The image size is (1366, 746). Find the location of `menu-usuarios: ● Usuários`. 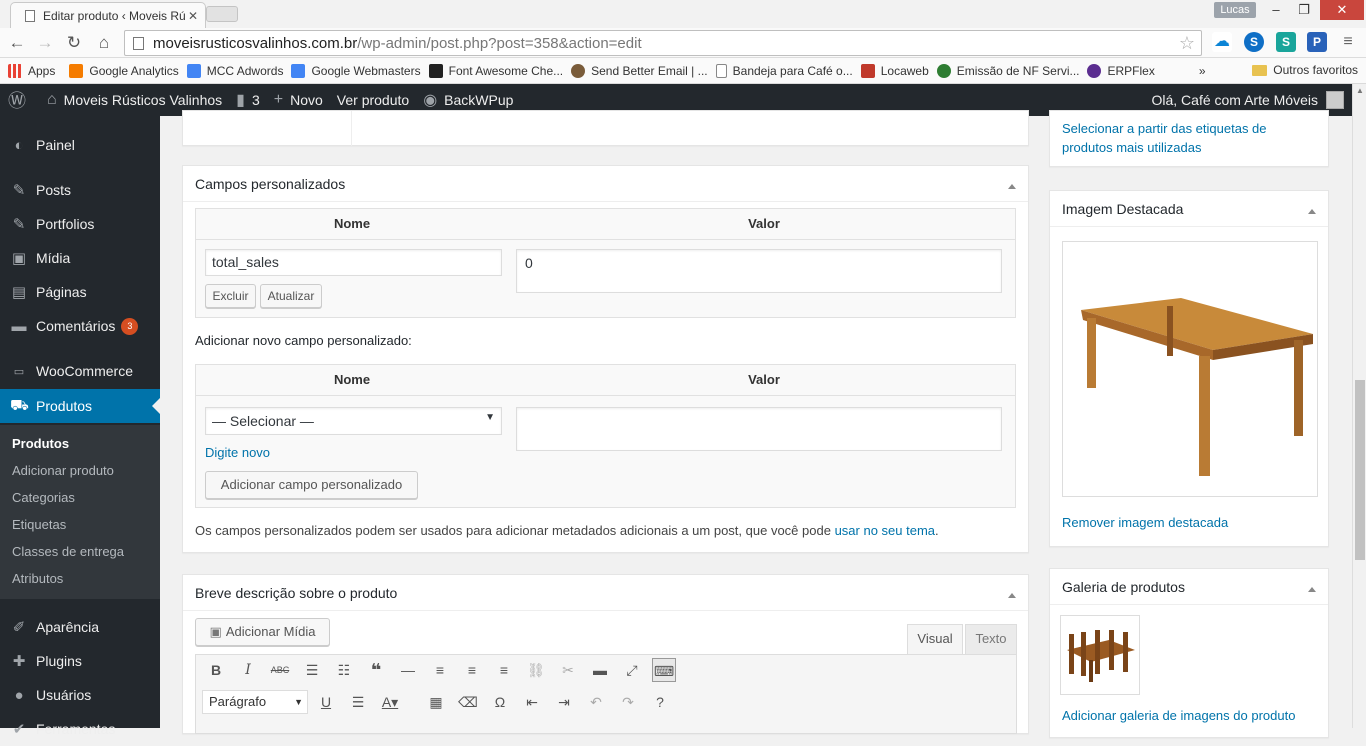

menu-usuarios: ● Usuários is located at coordinates (80, 695).